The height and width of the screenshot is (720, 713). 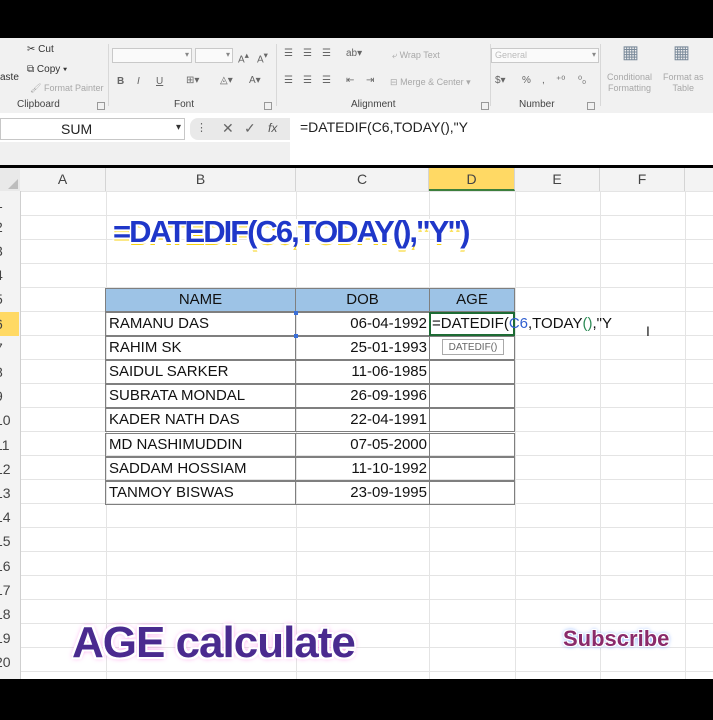 What do you see at coordinates (200, 372) in the screenshot?
I see `cell-name: SAIDUL SARKER` at bounding box center [200, 372].